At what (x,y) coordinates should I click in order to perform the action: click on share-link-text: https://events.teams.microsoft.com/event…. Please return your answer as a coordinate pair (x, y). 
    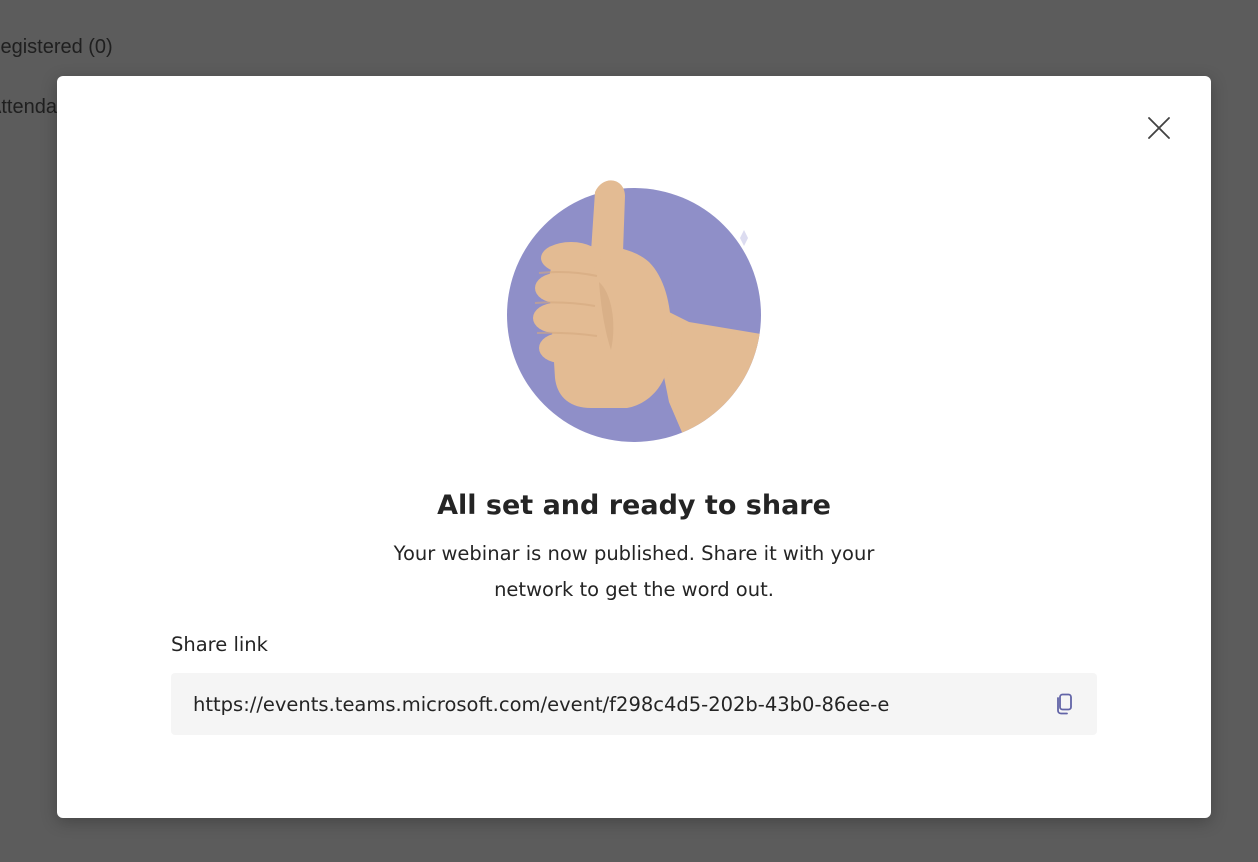
    Looking at the image, I should click on (621, 704).